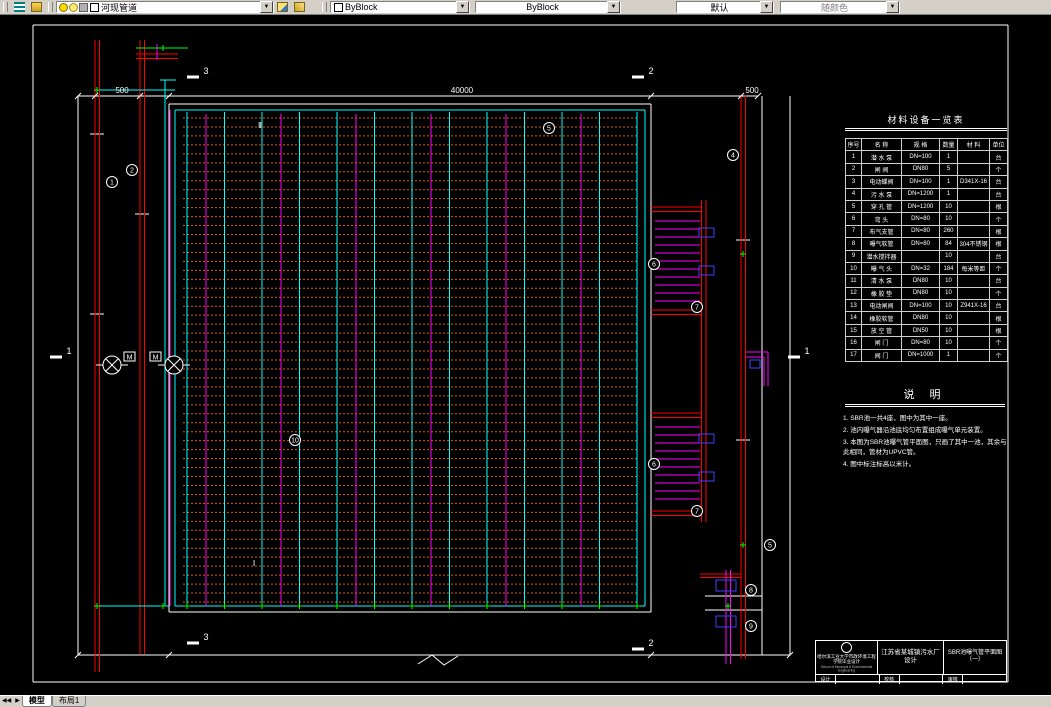 This screenshot has height=707, width=1051. I want to click on mat-cell: 8, so click(853, 244).